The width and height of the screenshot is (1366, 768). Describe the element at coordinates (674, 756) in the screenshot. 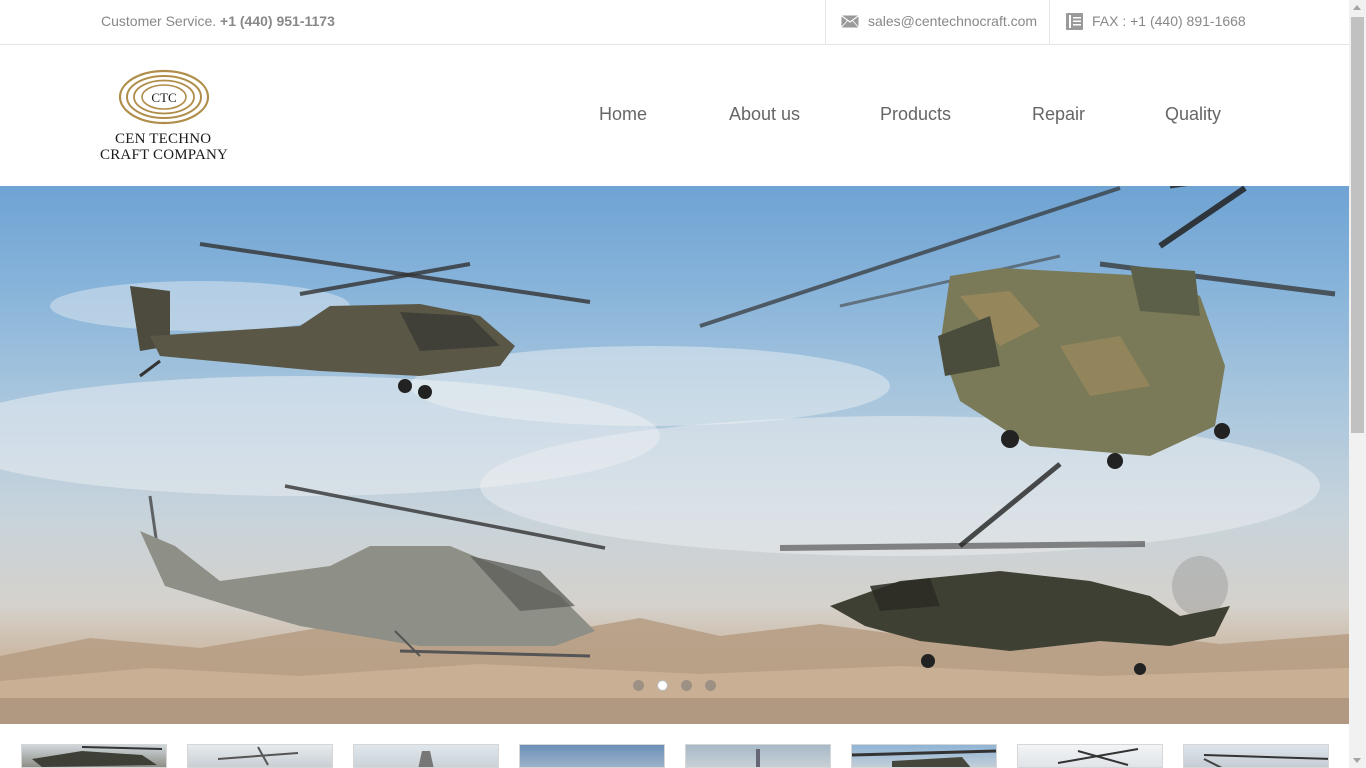

I see `product-thumbnails` at that location.